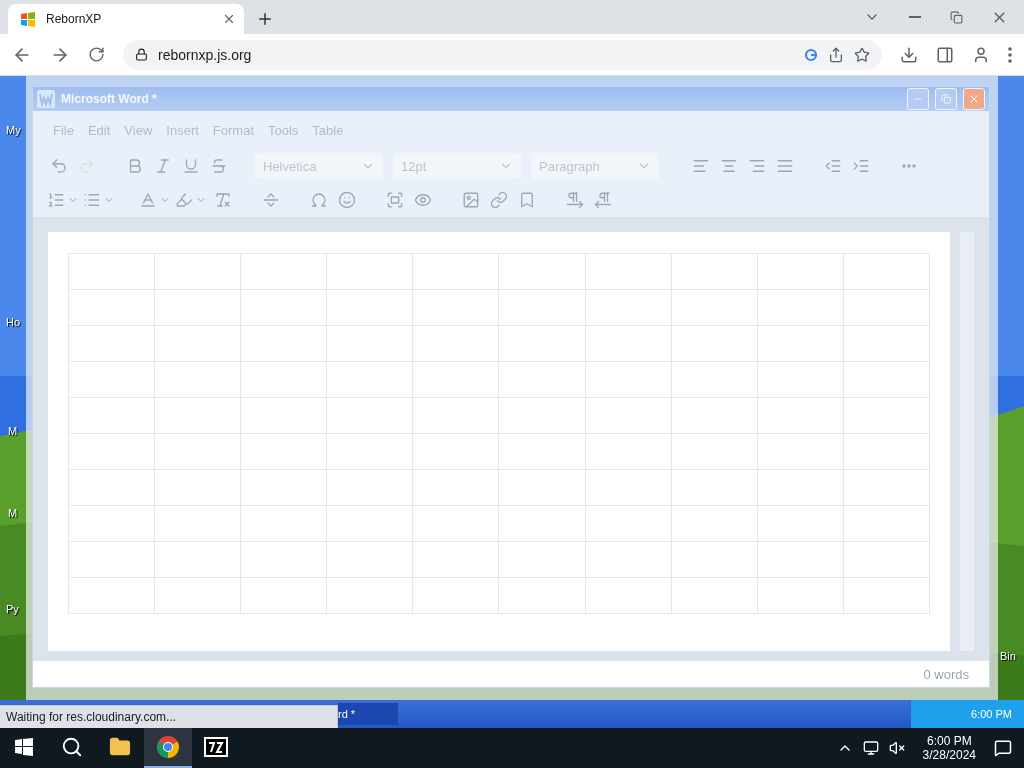 The width and height of the screenshot is (1024, 768). I want to click on close-button, so click(974, 99).